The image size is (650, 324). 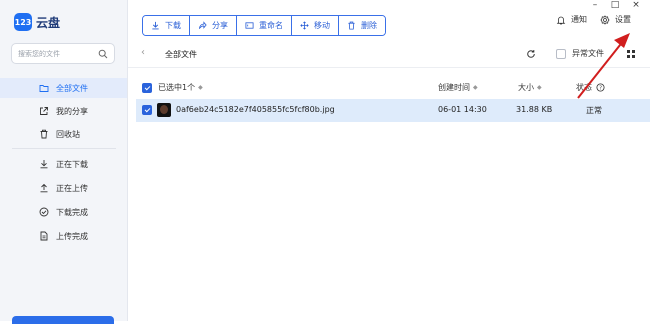 I want to click on close-icon: ×, so click(x=636, y=5).